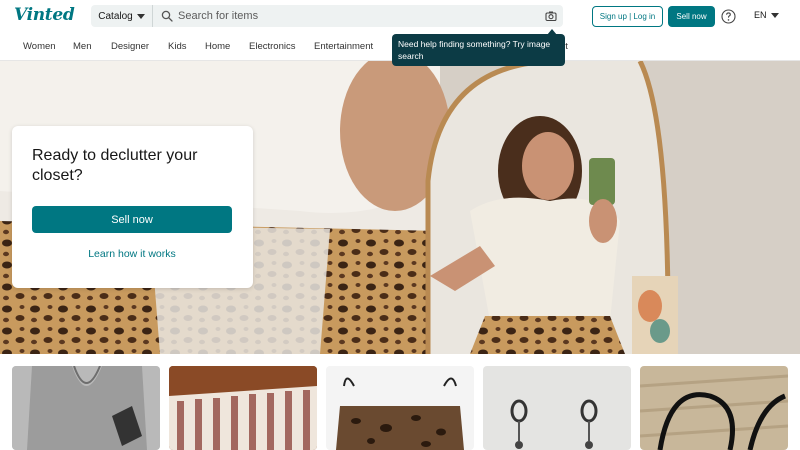 The height and width of the screenshot is (450, 800). I want to click on tshirt-image, so click(86, 408).